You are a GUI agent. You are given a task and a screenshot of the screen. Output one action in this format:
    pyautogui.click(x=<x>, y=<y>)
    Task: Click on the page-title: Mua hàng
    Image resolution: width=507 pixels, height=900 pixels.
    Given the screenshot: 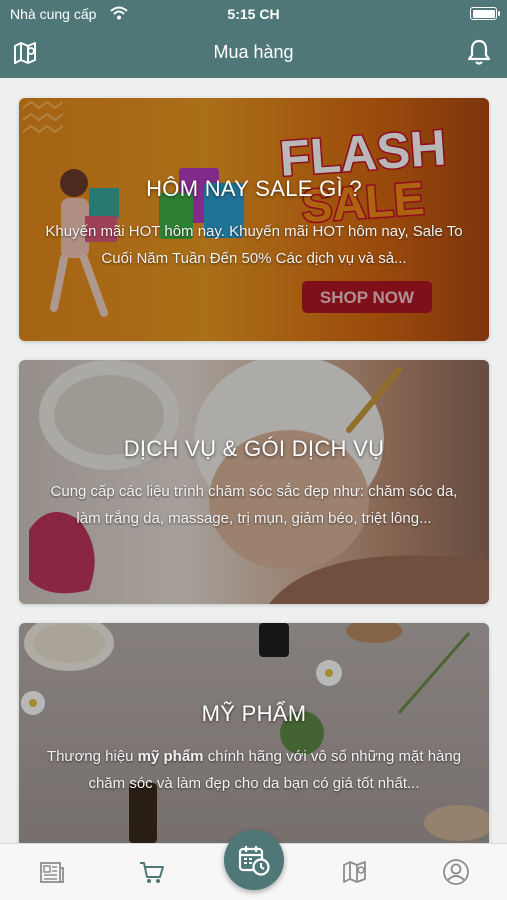 What is the action you would take?
    pyautogui.click(x=253, y=52)
    